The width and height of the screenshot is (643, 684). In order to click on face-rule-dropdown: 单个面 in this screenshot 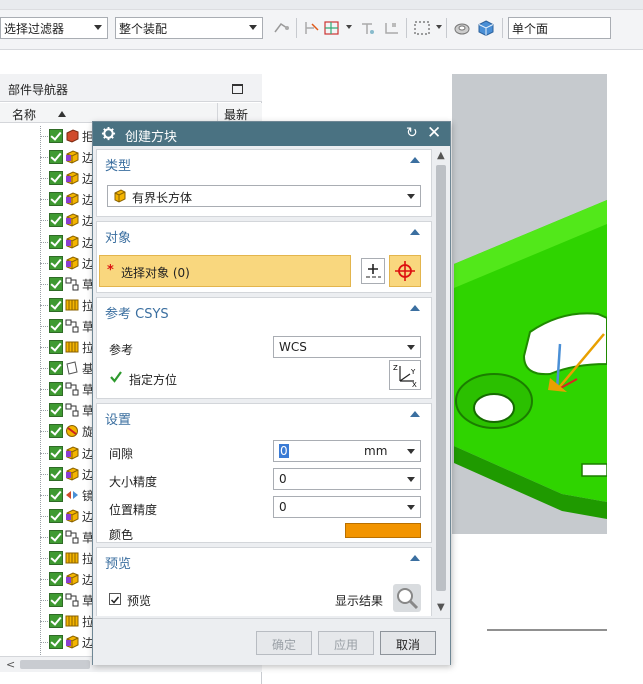, I will do `click(559, 28)`.